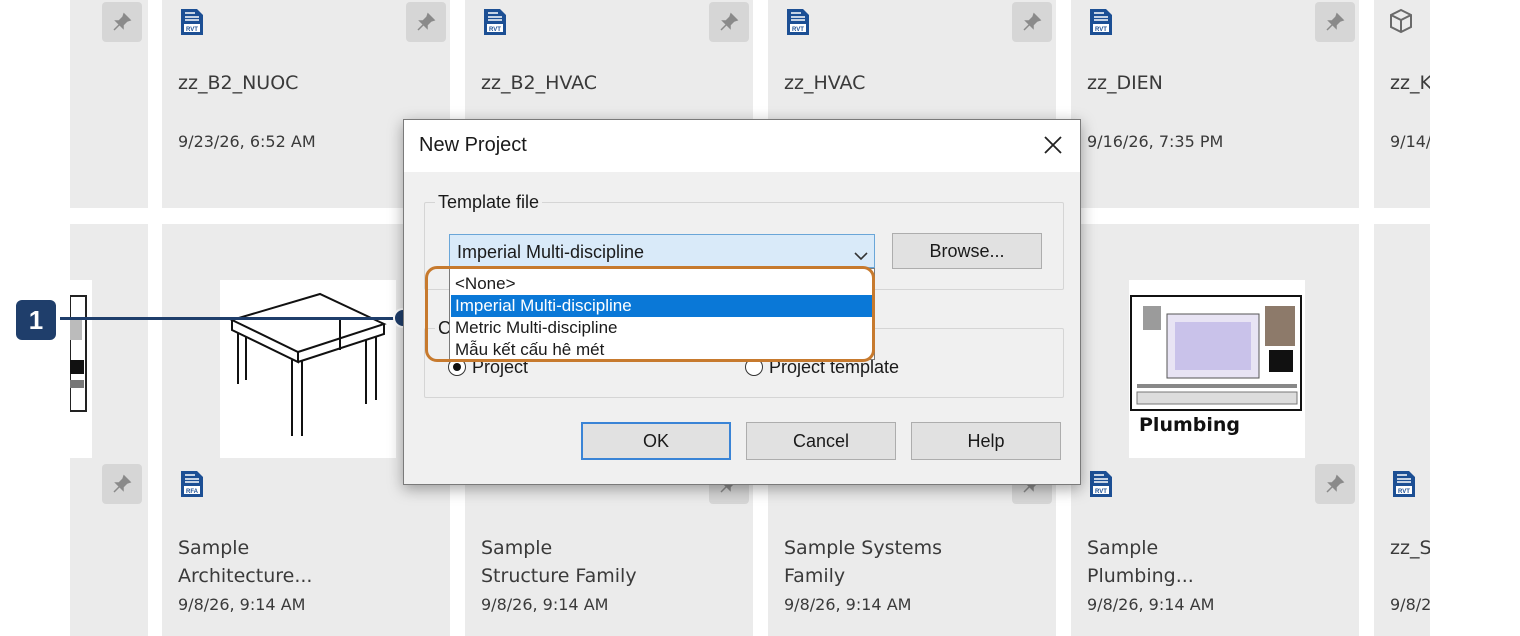 The image size is (1520, 636). What do you see at coordinates (1402, 430) in the screenshot?
I see `file-card: RVT zz_S 9/8/2` at bounding box center [1402, 430].